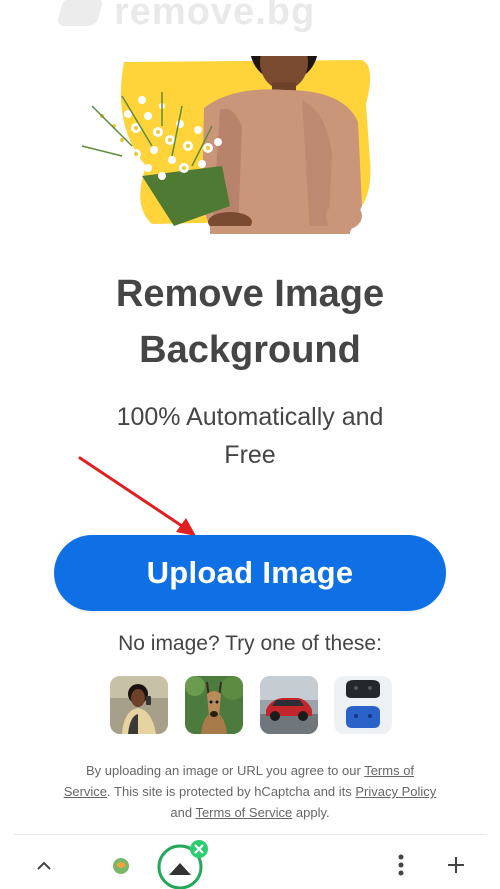  What do you see at coordinates (289, 705) in the screenshot?
I see `sample-car` at bounding box center [289, 705].